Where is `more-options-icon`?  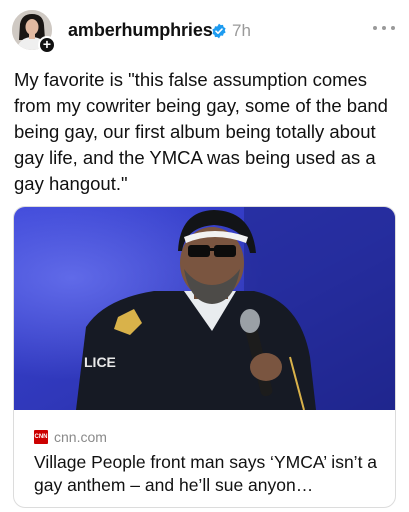
more-options-icon is located at coordinates (384, 28).